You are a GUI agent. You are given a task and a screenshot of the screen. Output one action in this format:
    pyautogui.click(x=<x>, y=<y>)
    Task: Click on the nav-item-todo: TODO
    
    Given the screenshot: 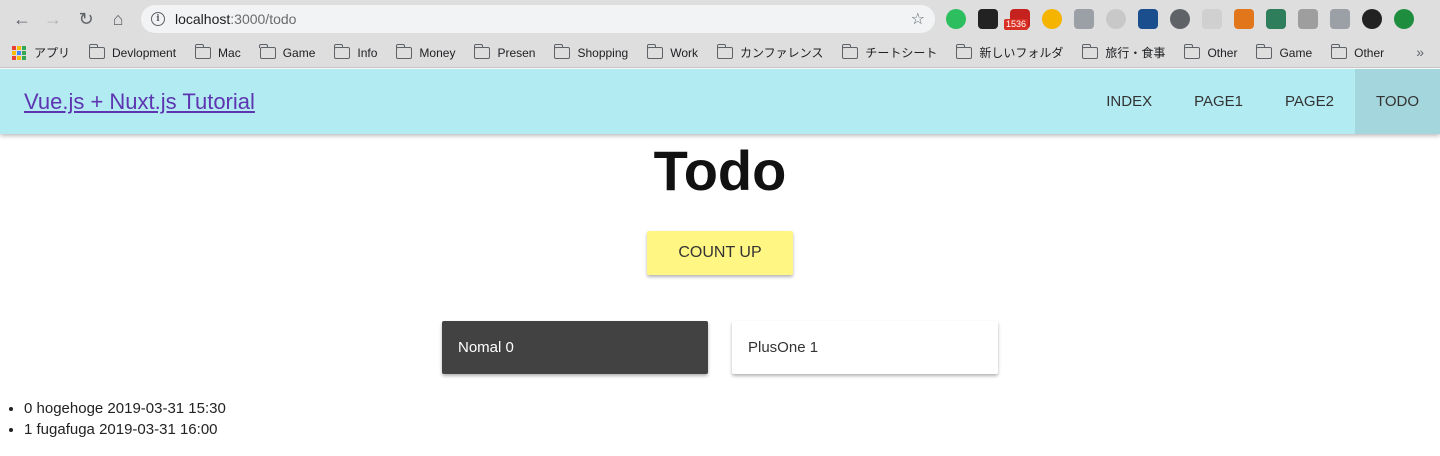 What is the action you would take?
    pyautogui.click(x=1397, y=101)
    